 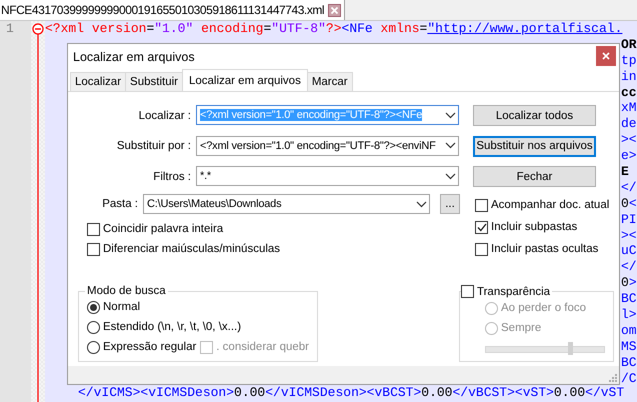 I want to click on code-line: in, so click(x=629, y=76).